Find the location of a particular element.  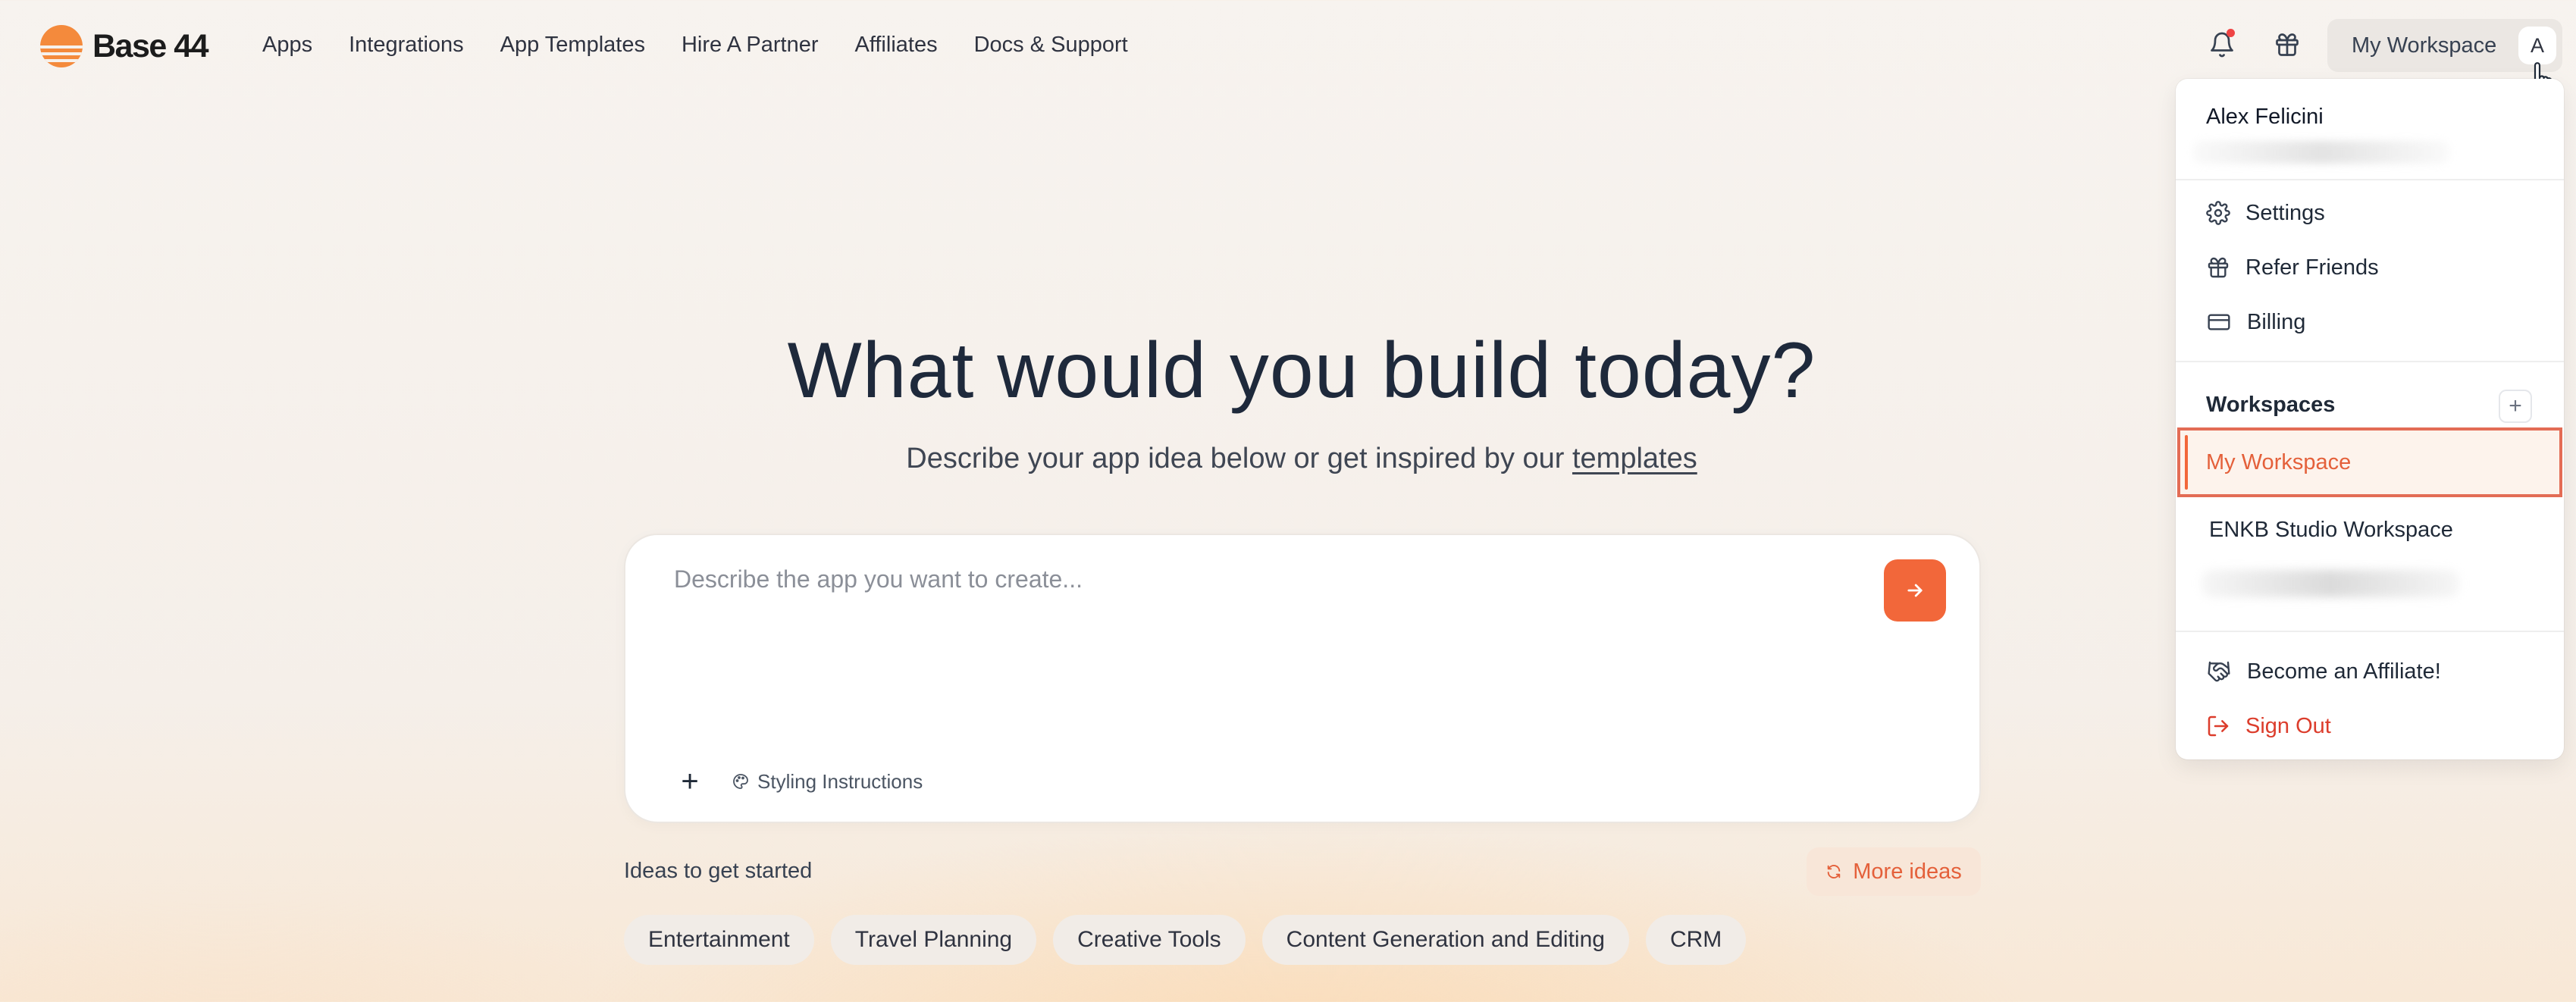

workspace-item-redacted is located at coordinates (2330, 583).